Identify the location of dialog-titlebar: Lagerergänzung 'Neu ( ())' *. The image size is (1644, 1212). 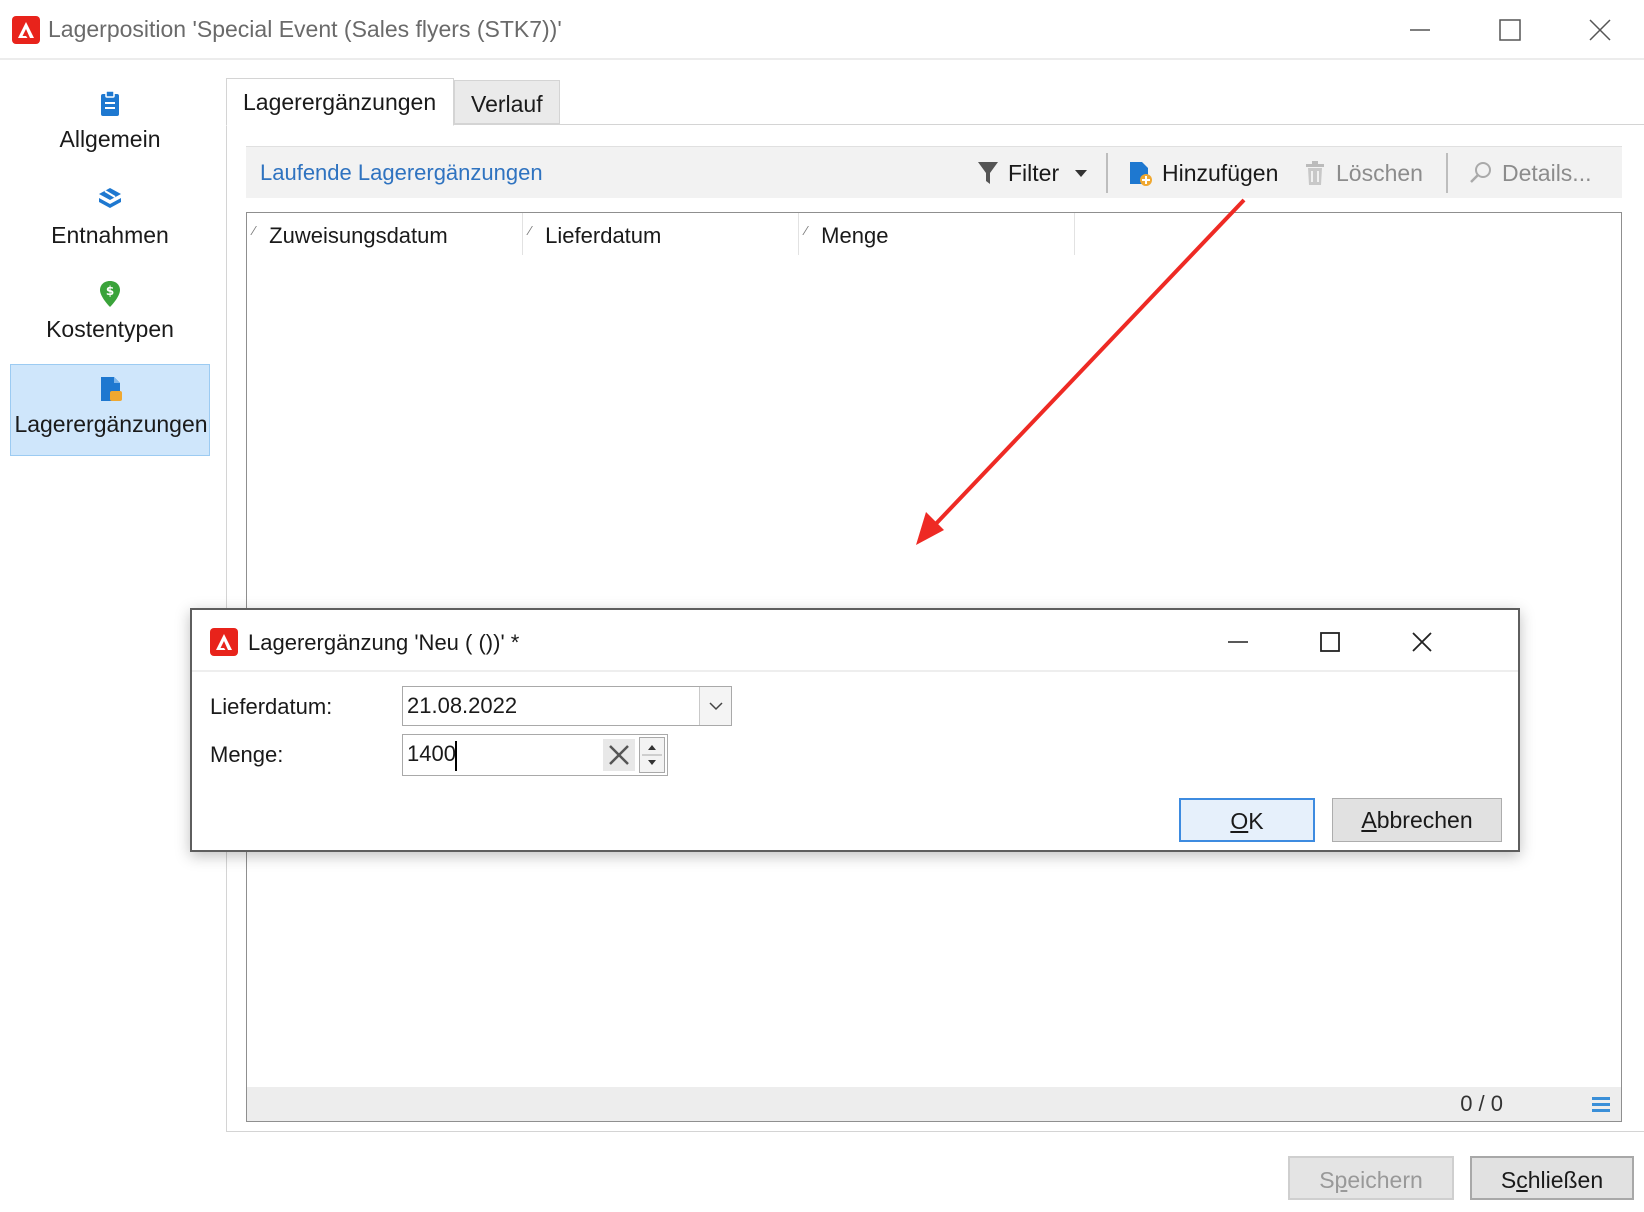
(855, 641).